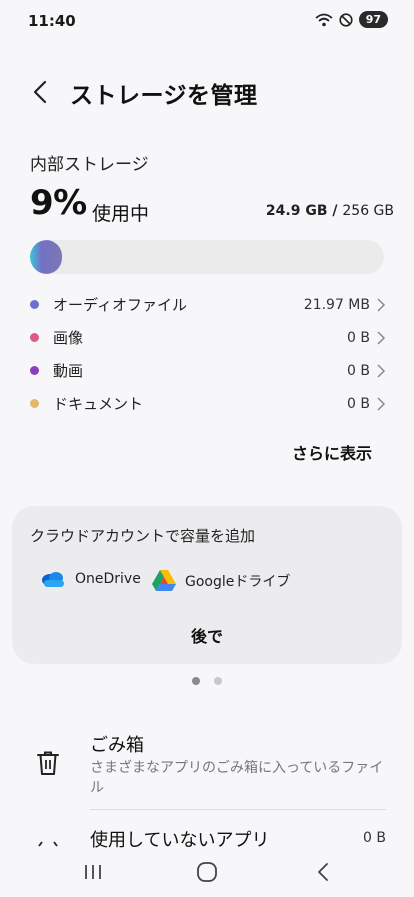 This screenshot has height=897, width=414. I want to click on section-title: 内部ストレージ, so click(89, 165).